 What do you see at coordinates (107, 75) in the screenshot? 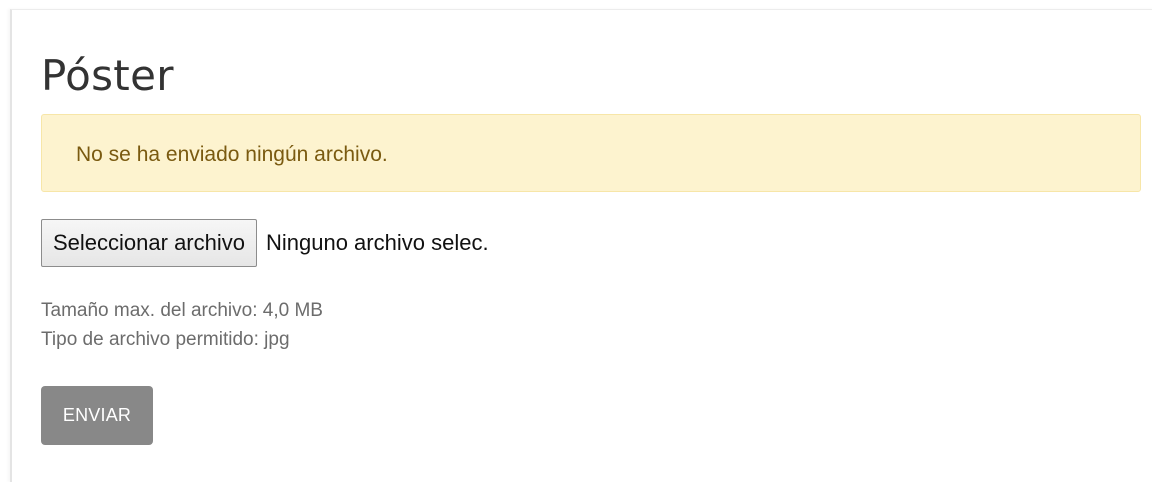
I see `page-title: Póster` at bounding box center [107, 75].